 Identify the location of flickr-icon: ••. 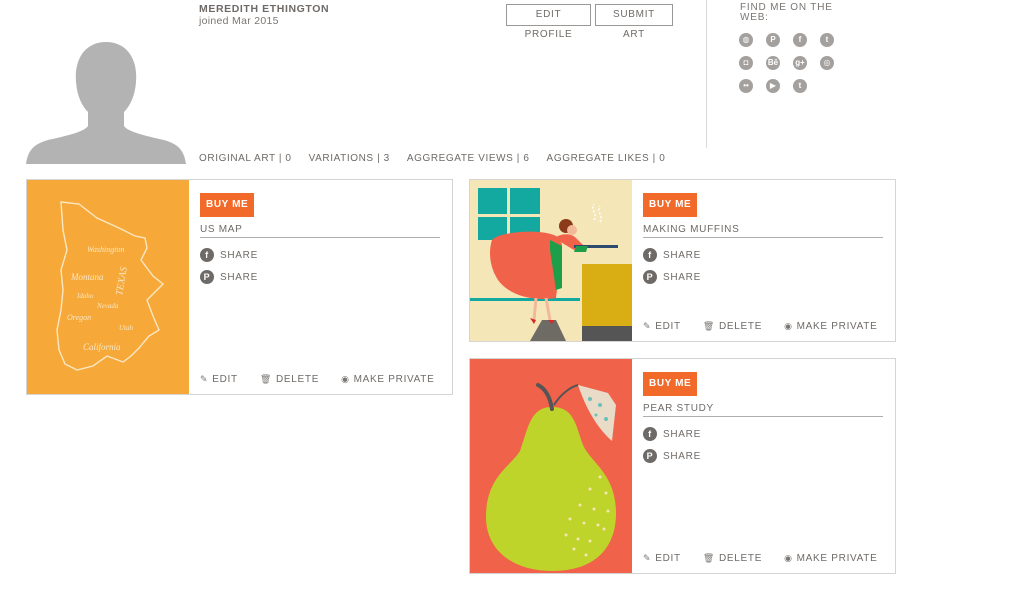
(746, 86).